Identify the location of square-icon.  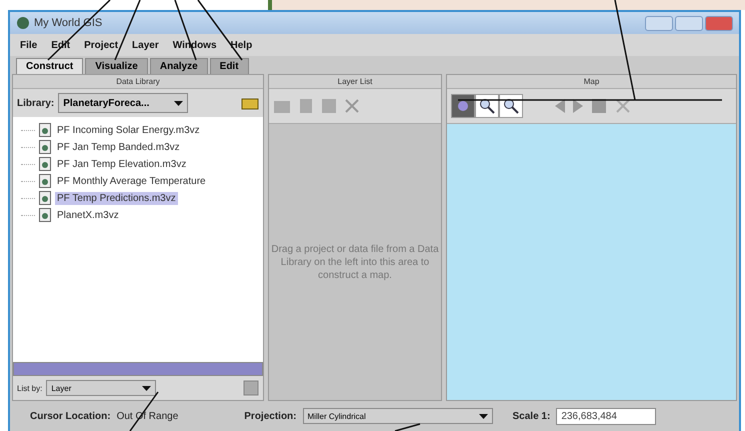
(599, 106).